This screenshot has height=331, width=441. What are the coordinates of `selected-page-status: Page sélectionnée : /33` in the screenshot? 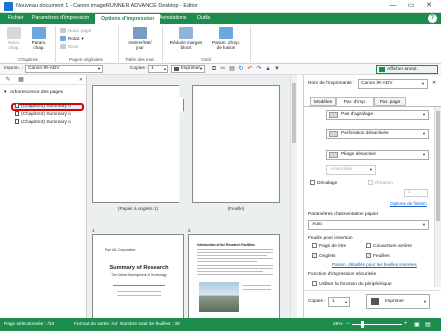 It's located at (29, 324).